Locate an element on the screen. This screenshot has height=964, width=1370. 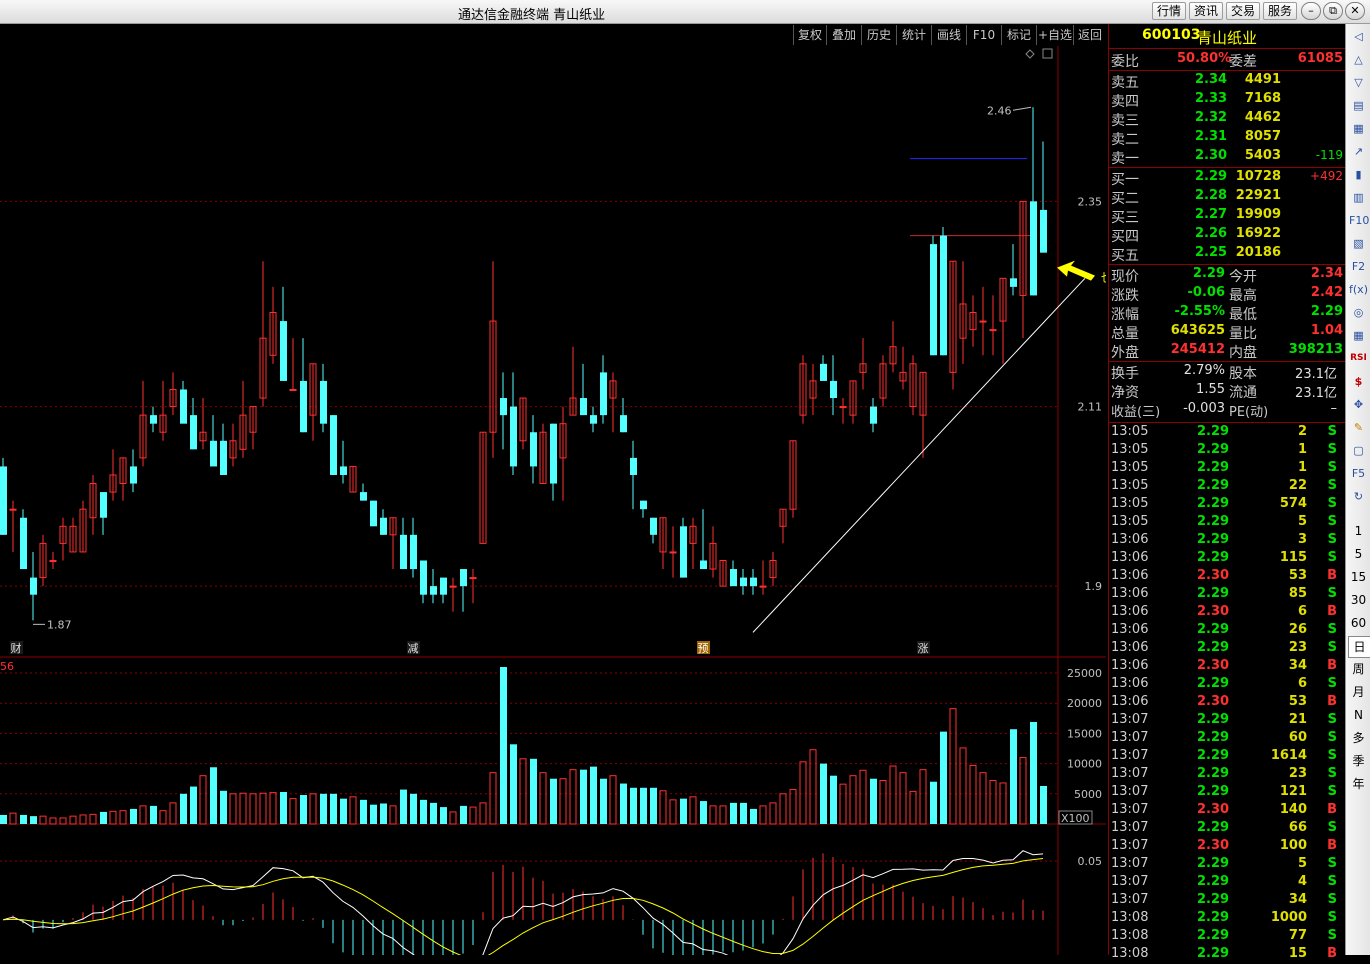
toolbar-history-button: 历史 is located at coordinates (878, 35).